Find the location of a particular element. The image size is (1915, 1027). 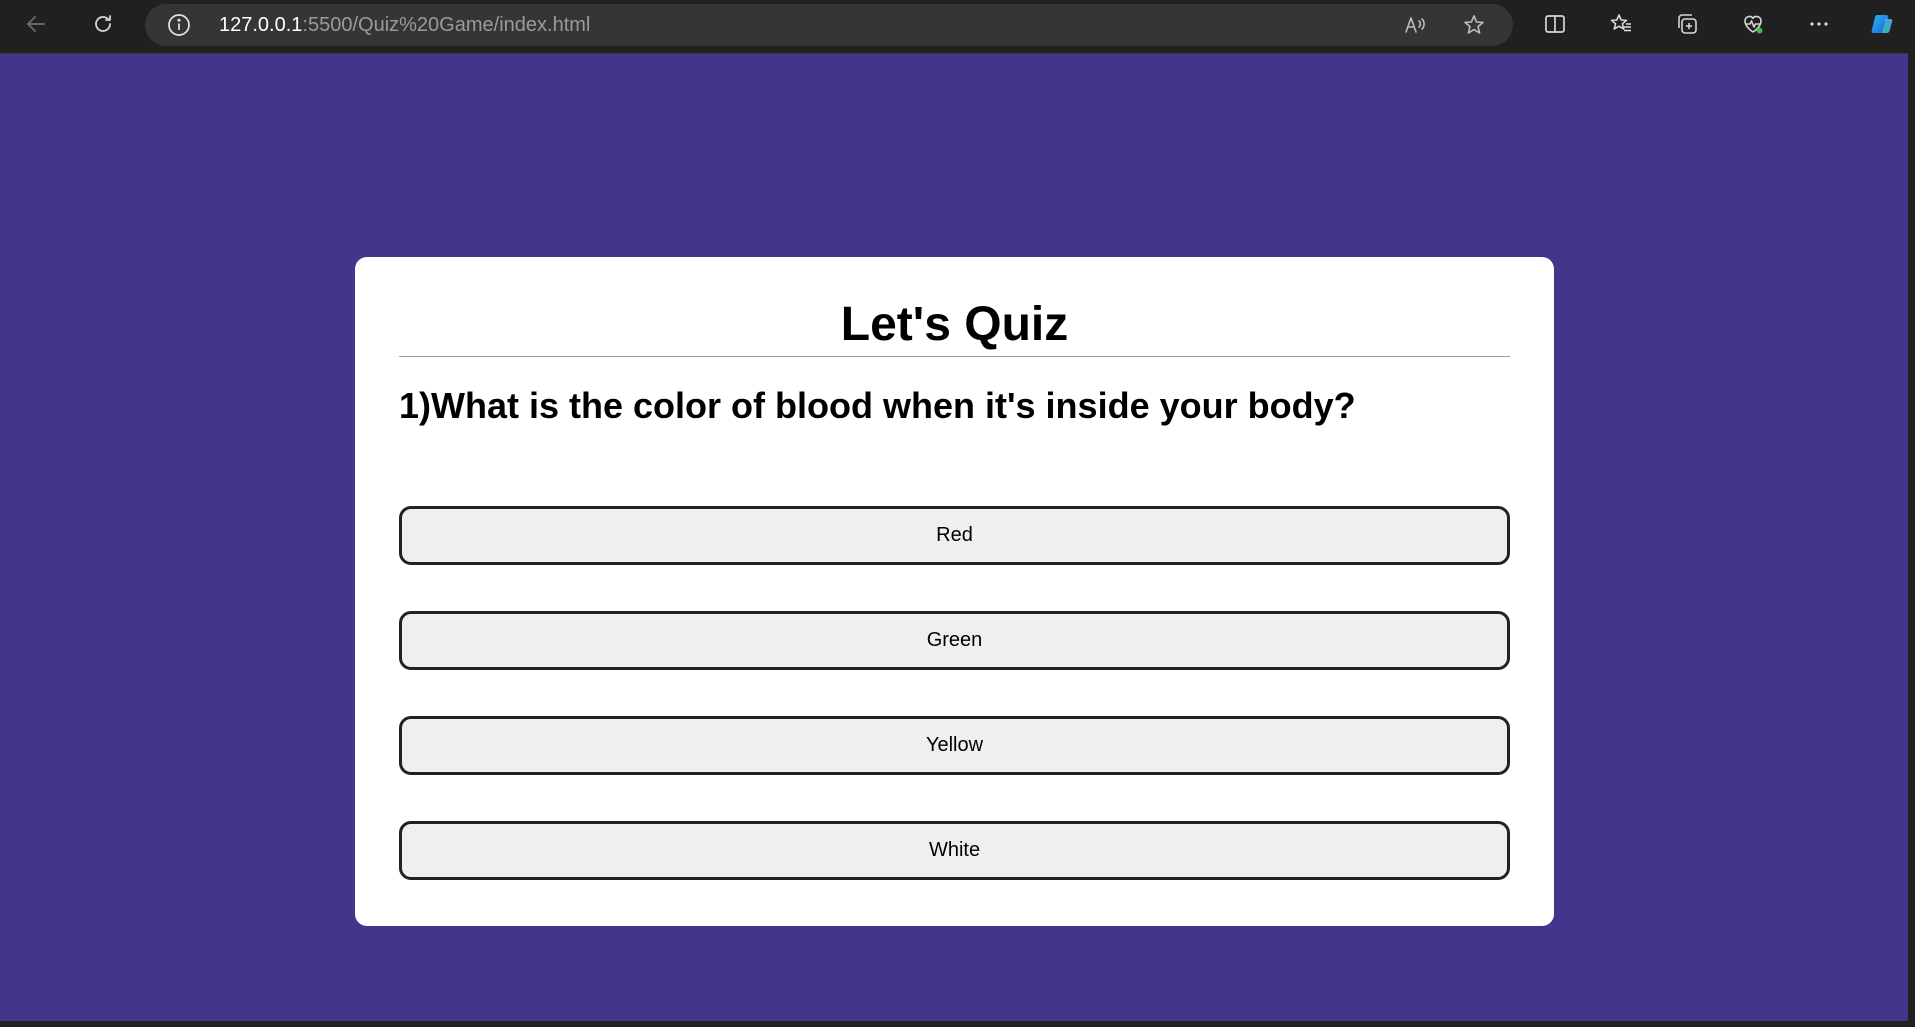

collections-icon is located at coordinates (1687, 24).